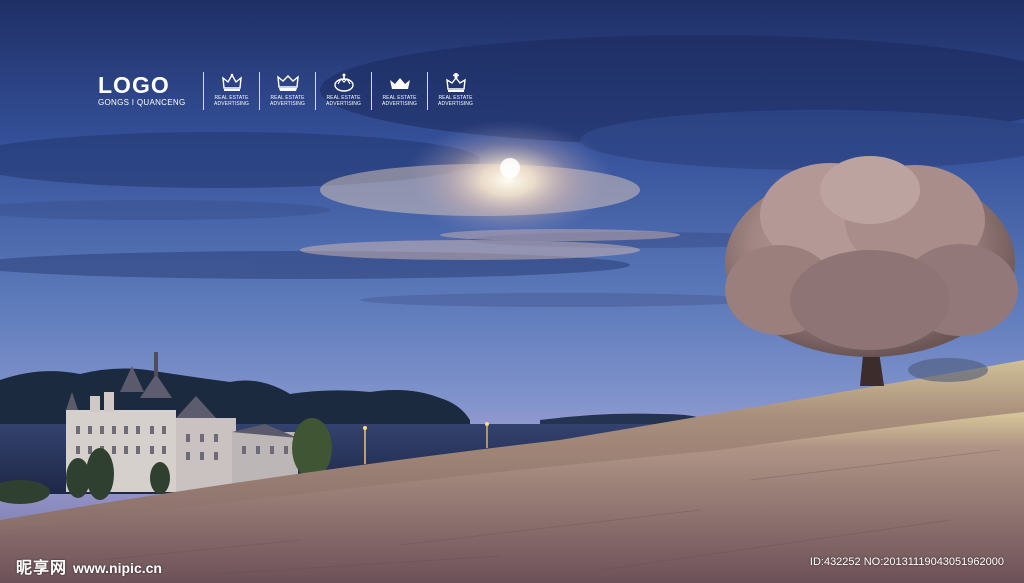 This screenshot has height=583, width=1024. I want to click on logo-title: LOGO, so click(134, 85).